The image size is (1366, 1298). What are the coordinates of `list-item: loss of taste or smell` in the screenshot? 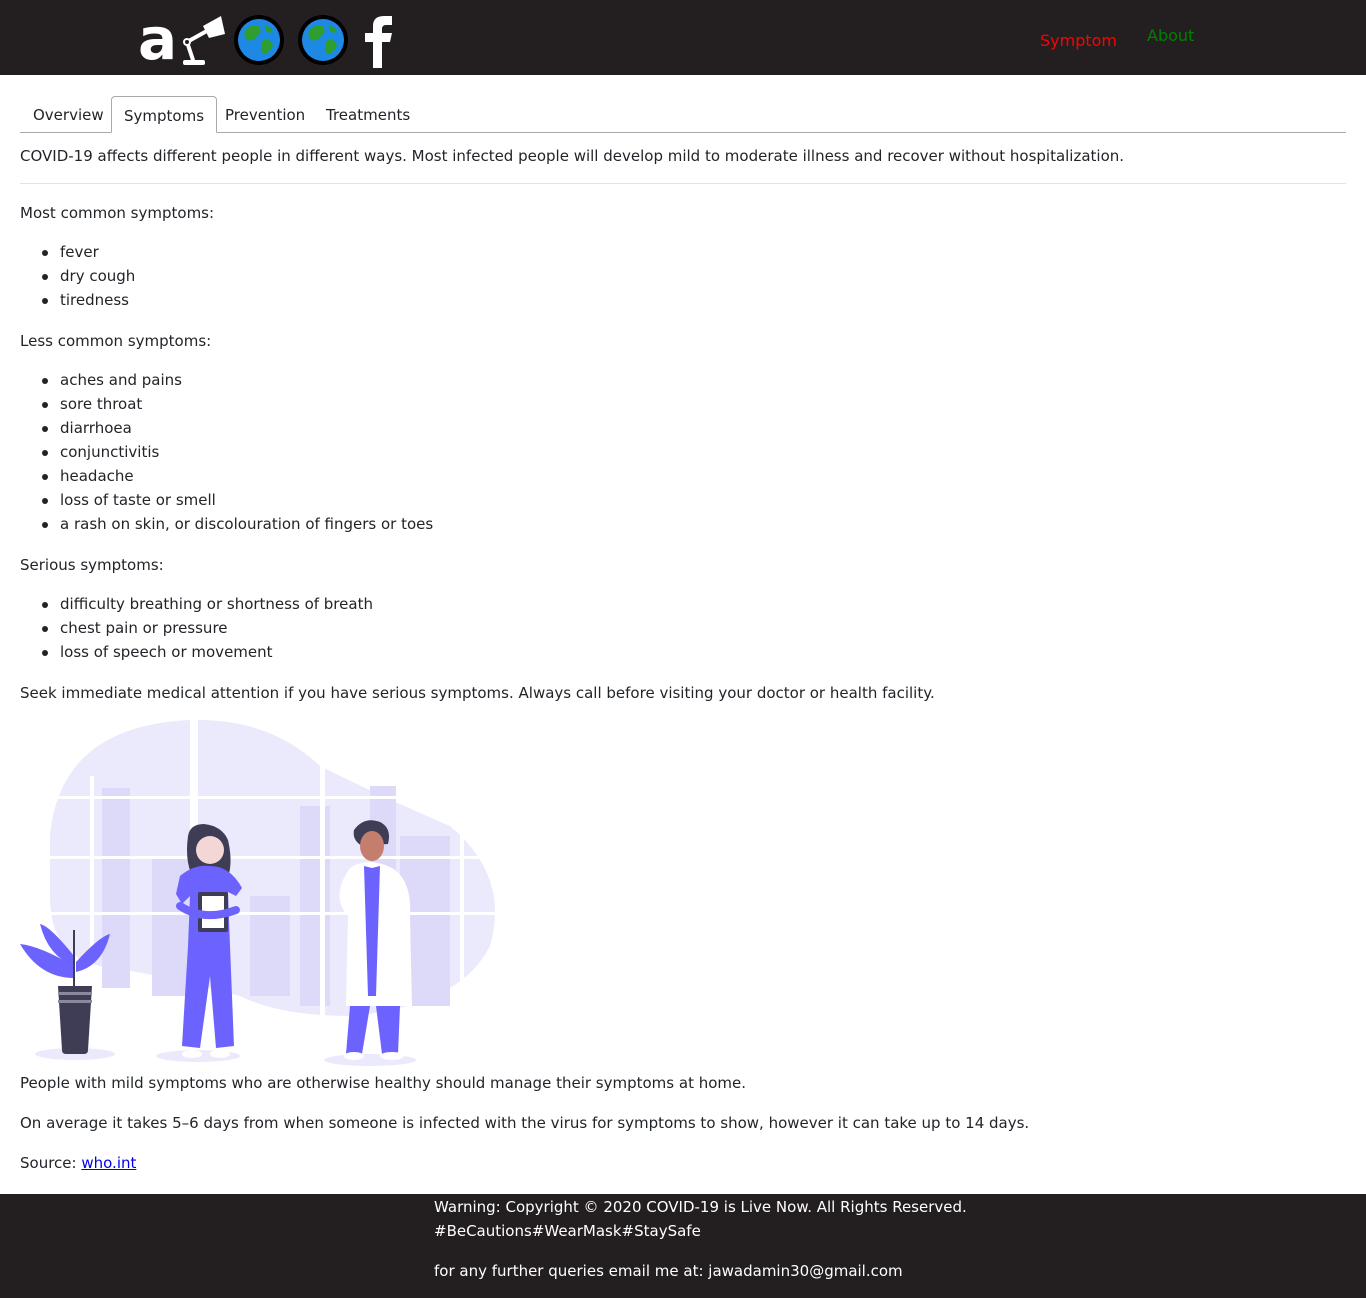 It's located at (237, 500).